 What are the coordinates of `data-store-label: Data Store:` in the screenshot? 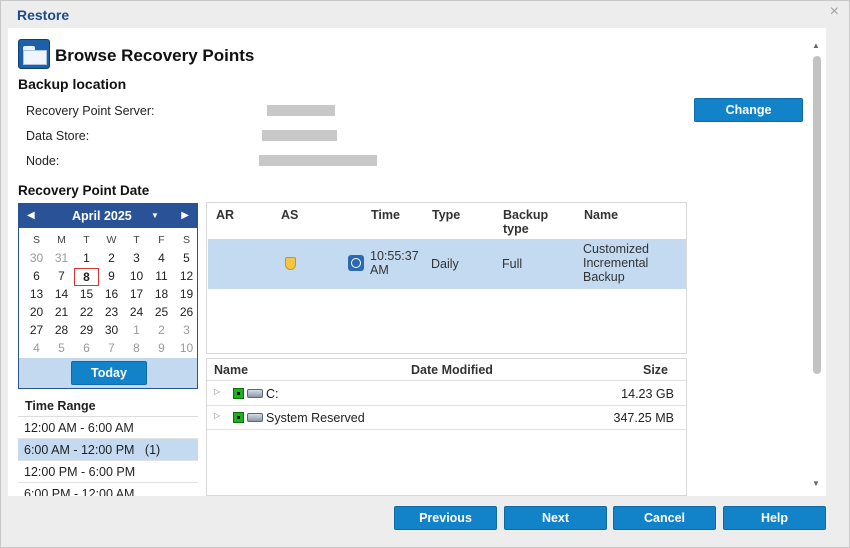 It's located at (58, 136).